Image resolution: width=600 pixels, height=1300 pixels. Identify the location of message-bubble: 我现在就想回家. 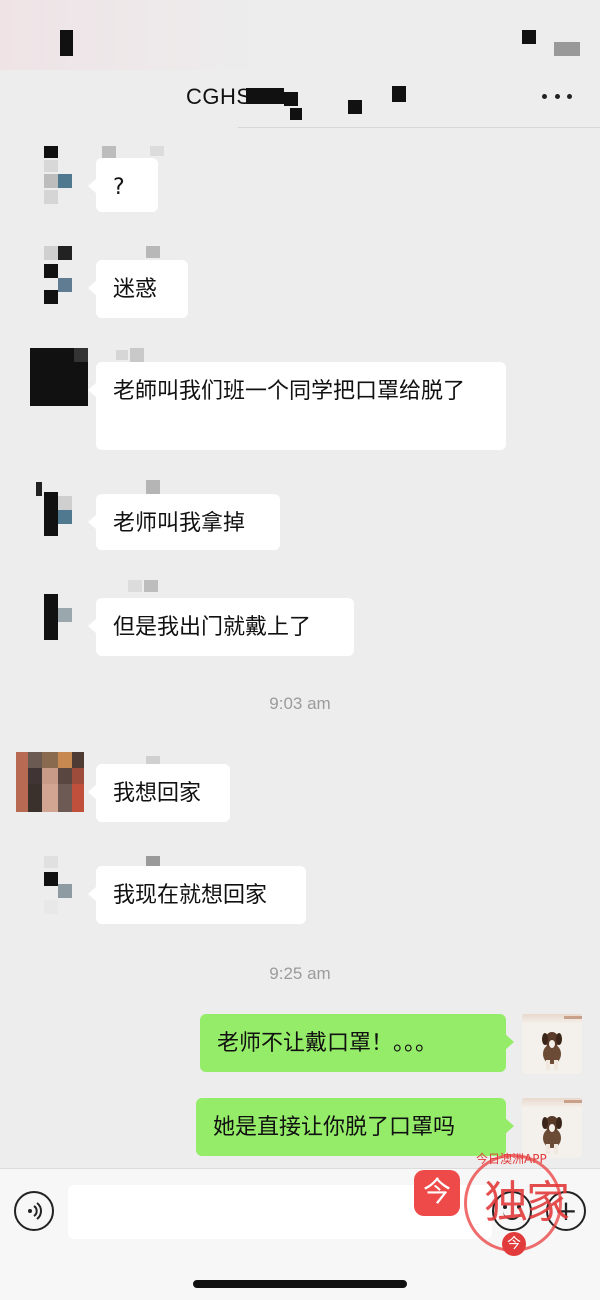
(197, 895).